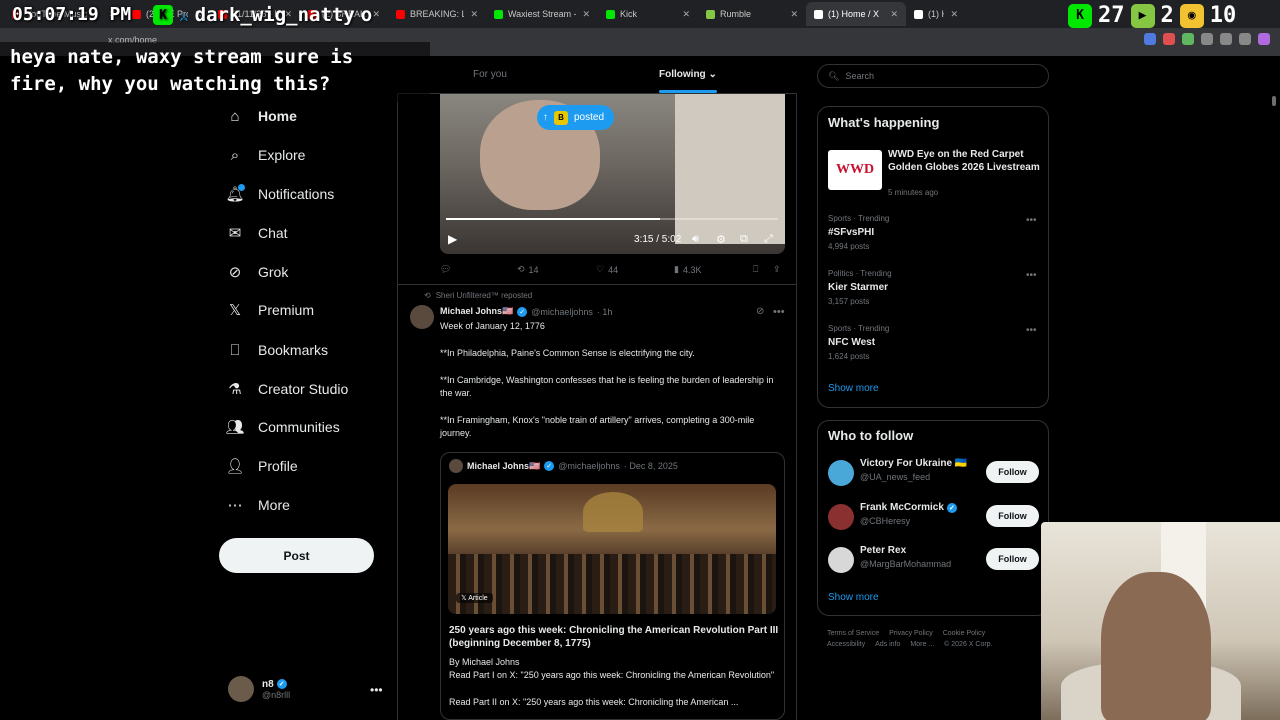  Describe the element at coordinates (933, 76) in the screenshot. I see `search-input: 🔍︎ Search` at that location.